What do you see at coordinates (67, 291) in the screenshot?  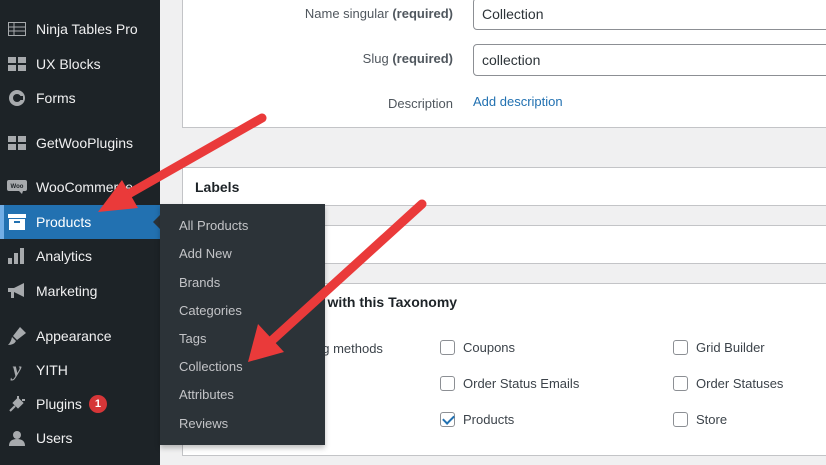 I see `sidebar-item-label: Marketing` at bounding box center [67, 291].